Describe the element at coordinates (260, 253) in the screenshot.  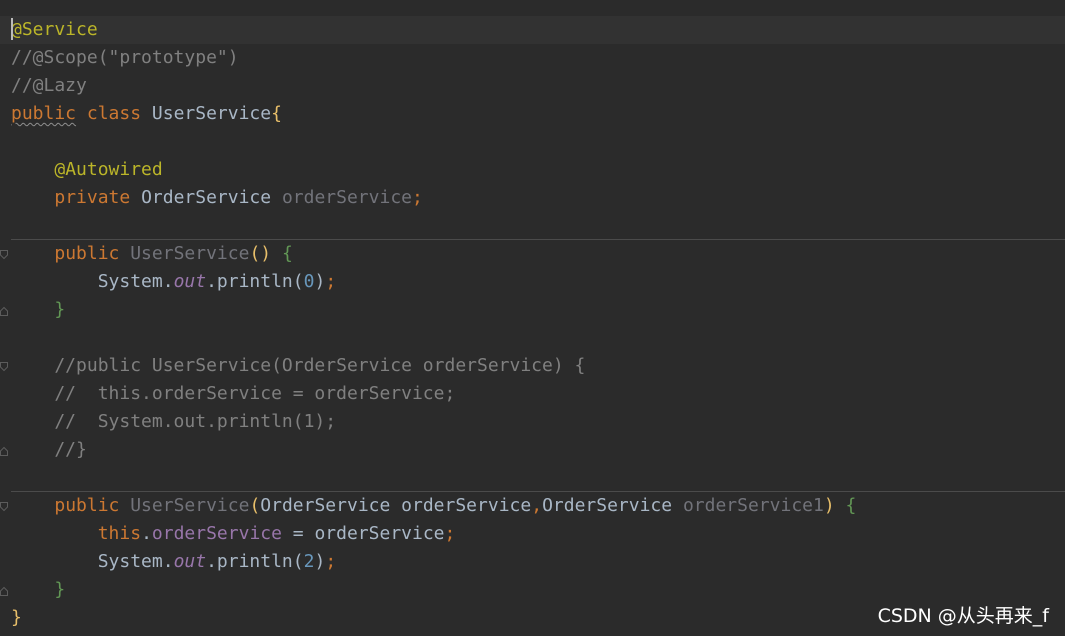
I see `code-token: ()` at that location.